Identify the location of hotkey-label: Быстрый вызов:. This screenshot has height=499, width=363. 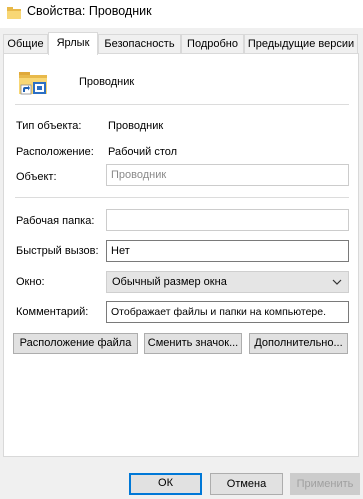
(57, 251).